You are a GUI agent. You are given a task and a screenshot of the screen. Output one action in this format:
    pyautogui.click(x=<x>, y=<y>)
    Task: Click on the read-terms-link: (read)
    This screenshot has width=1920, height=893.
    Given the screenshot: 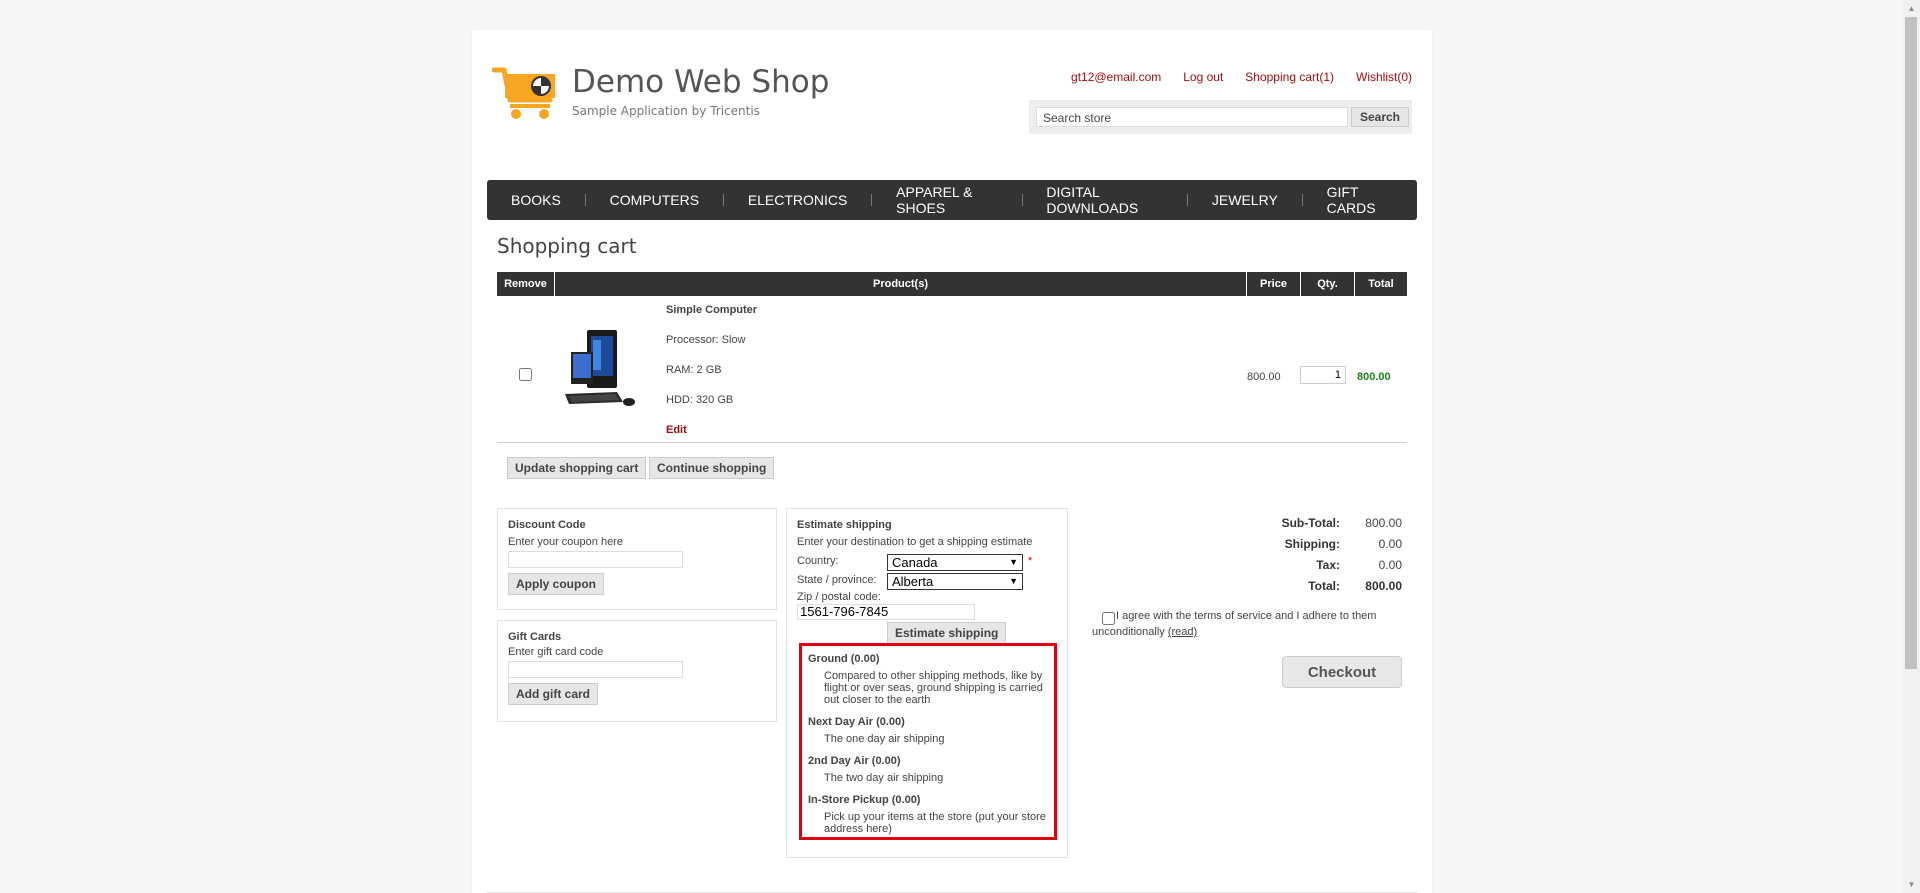 What is the action you would take?
    pyautogui.click(x=1182, y=632)
    